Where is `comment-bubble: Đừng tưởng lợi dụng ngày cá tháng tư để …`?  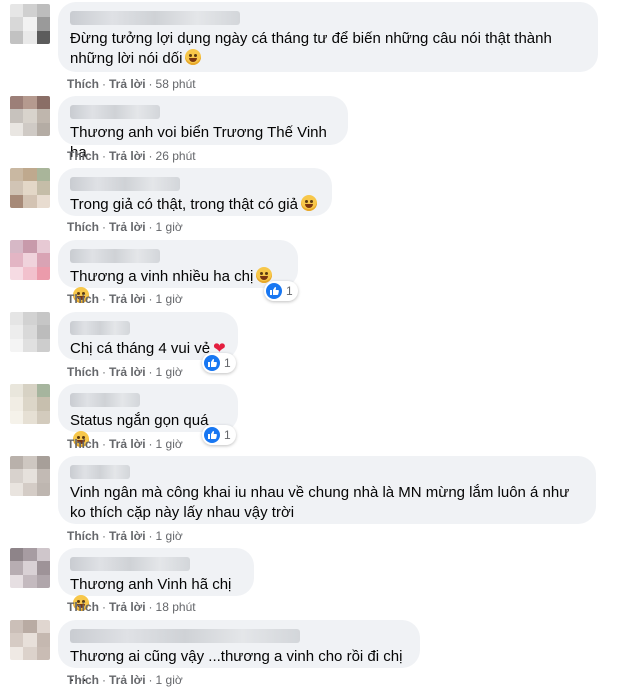 comment-bubble: Đừng tưởng lợi dụng ngày cá tháng tư để … is located at coordinates (328, 37).